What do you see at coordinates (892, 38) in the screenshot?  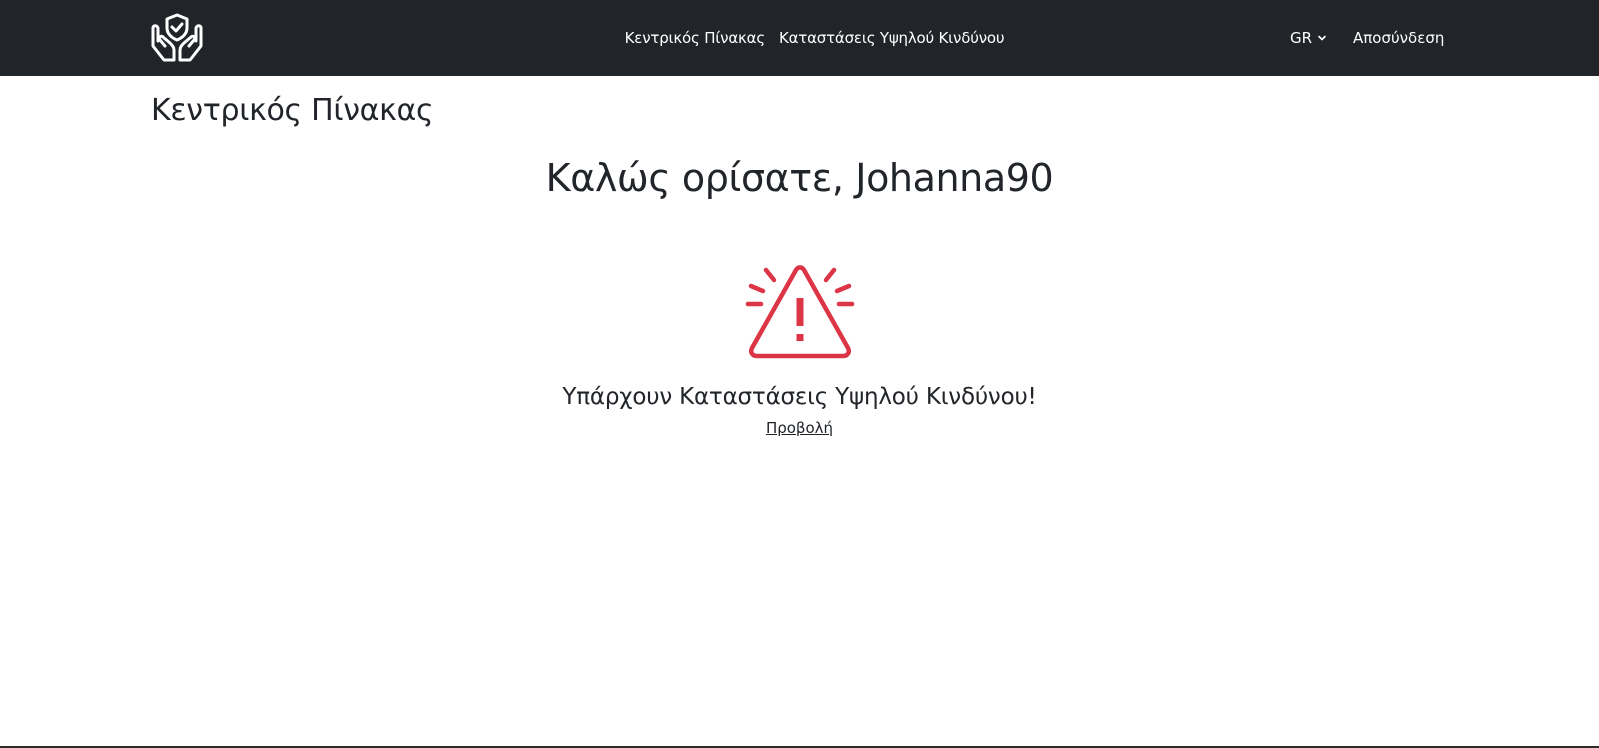 I see `nav-link-high-risk: Καταστάσεις Υψηλού Κινδύνου` at bounding box center [892, 38].